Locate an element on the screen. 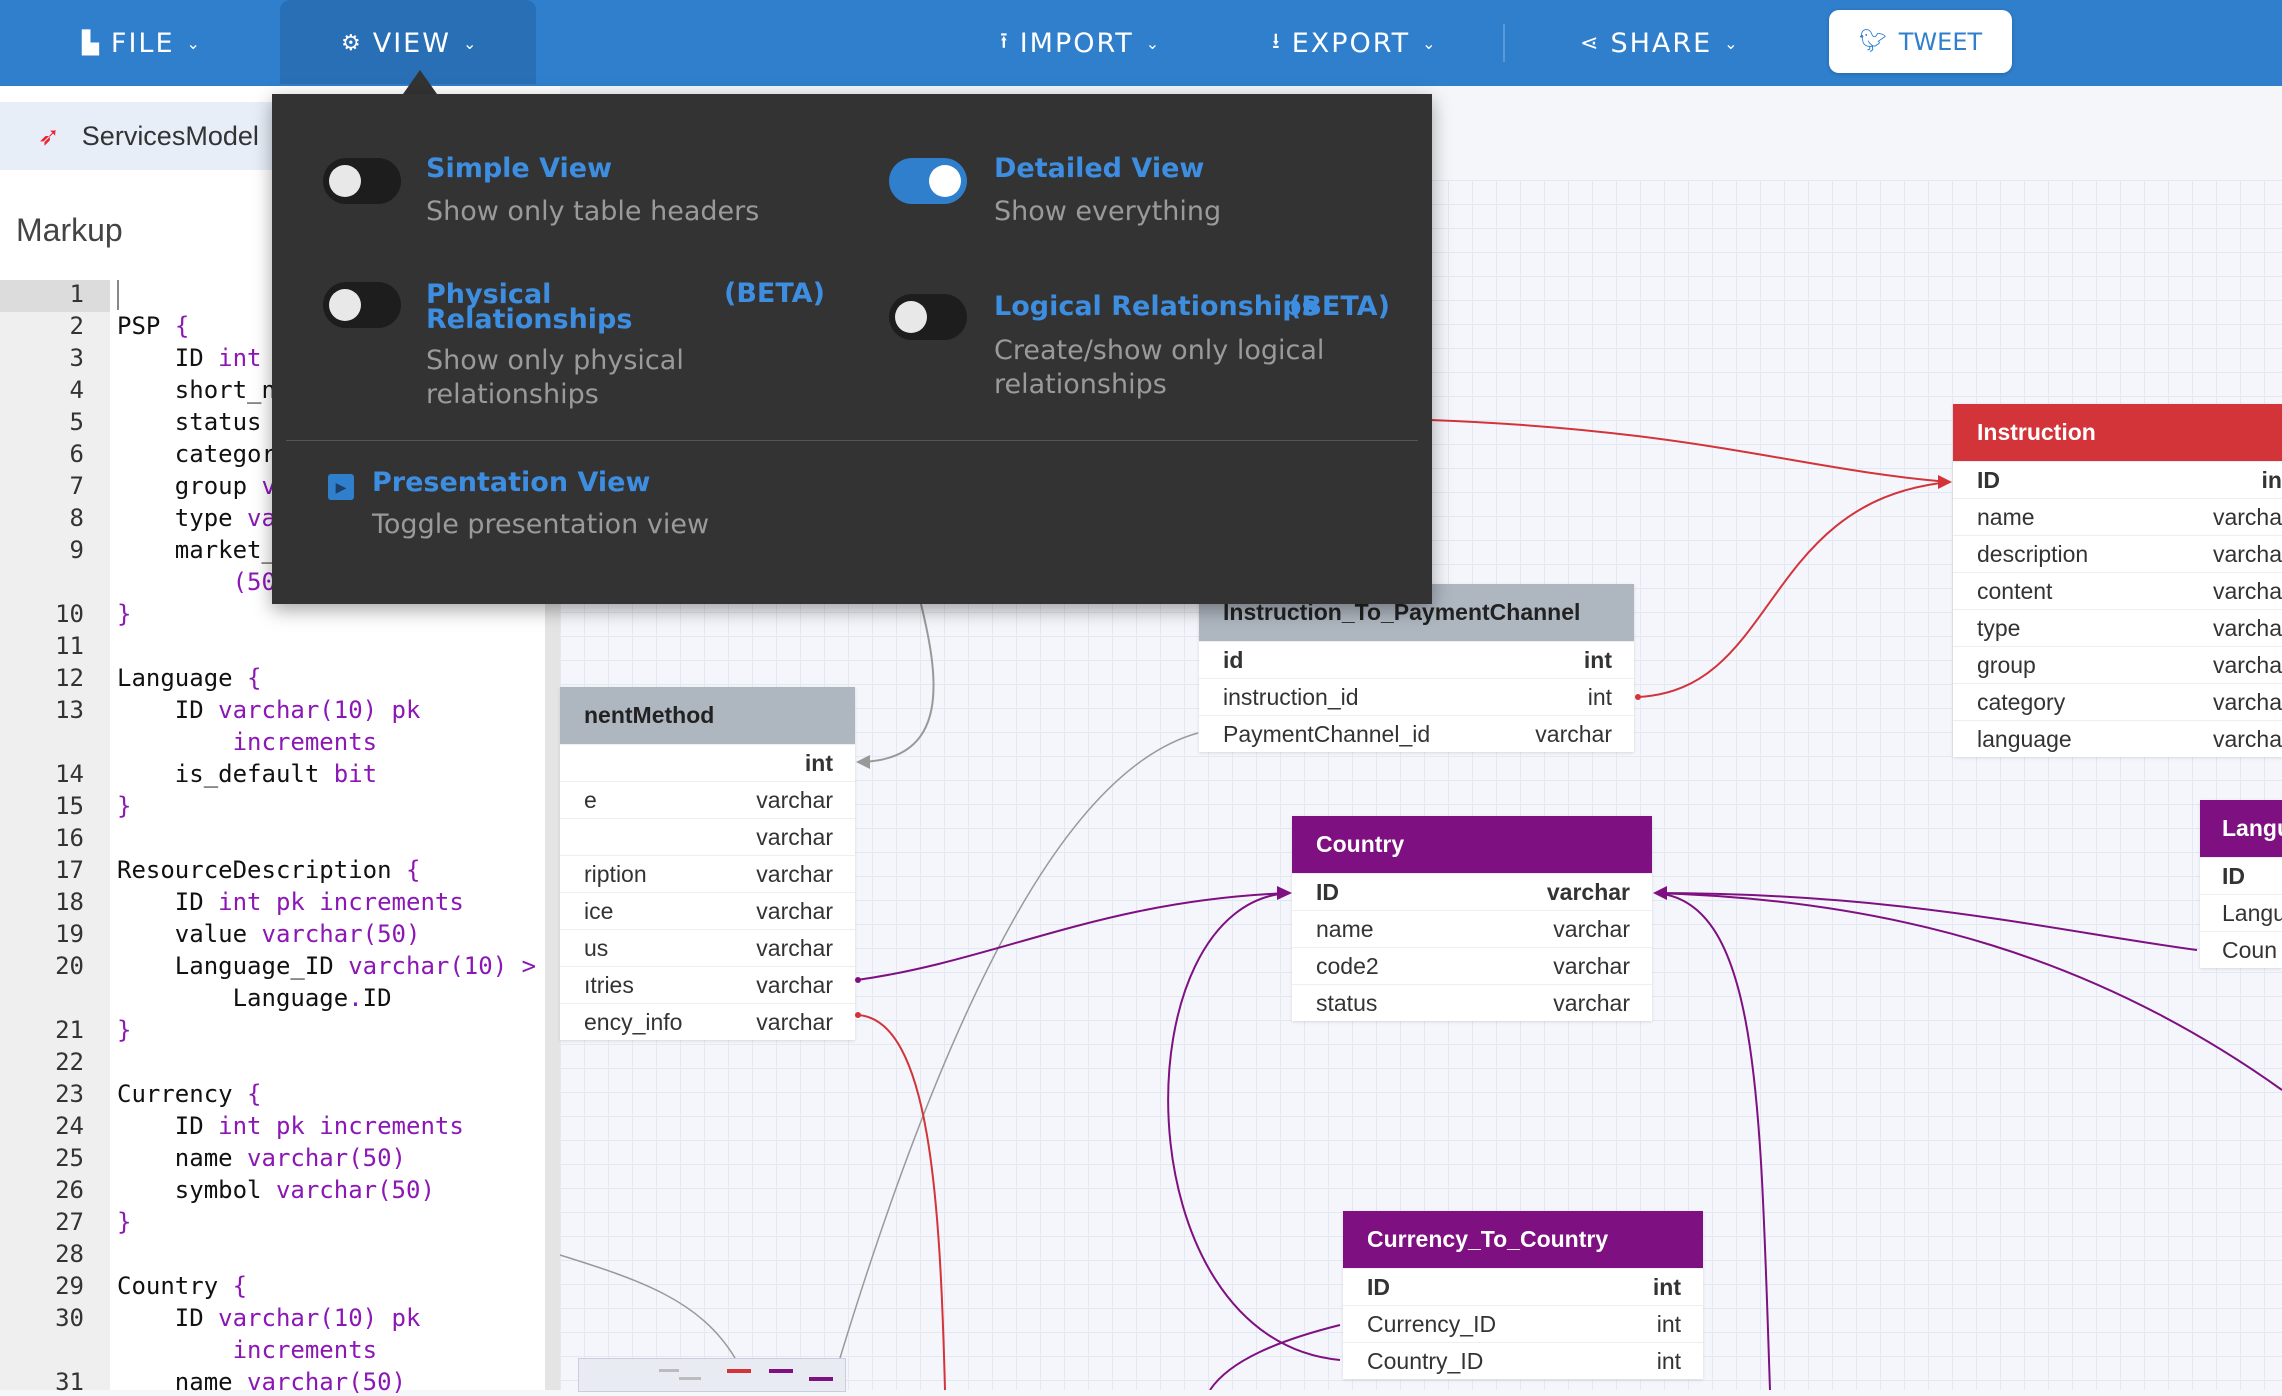 The image size is (2282, 1396). text-cursor is located at coordinates (118, 295).